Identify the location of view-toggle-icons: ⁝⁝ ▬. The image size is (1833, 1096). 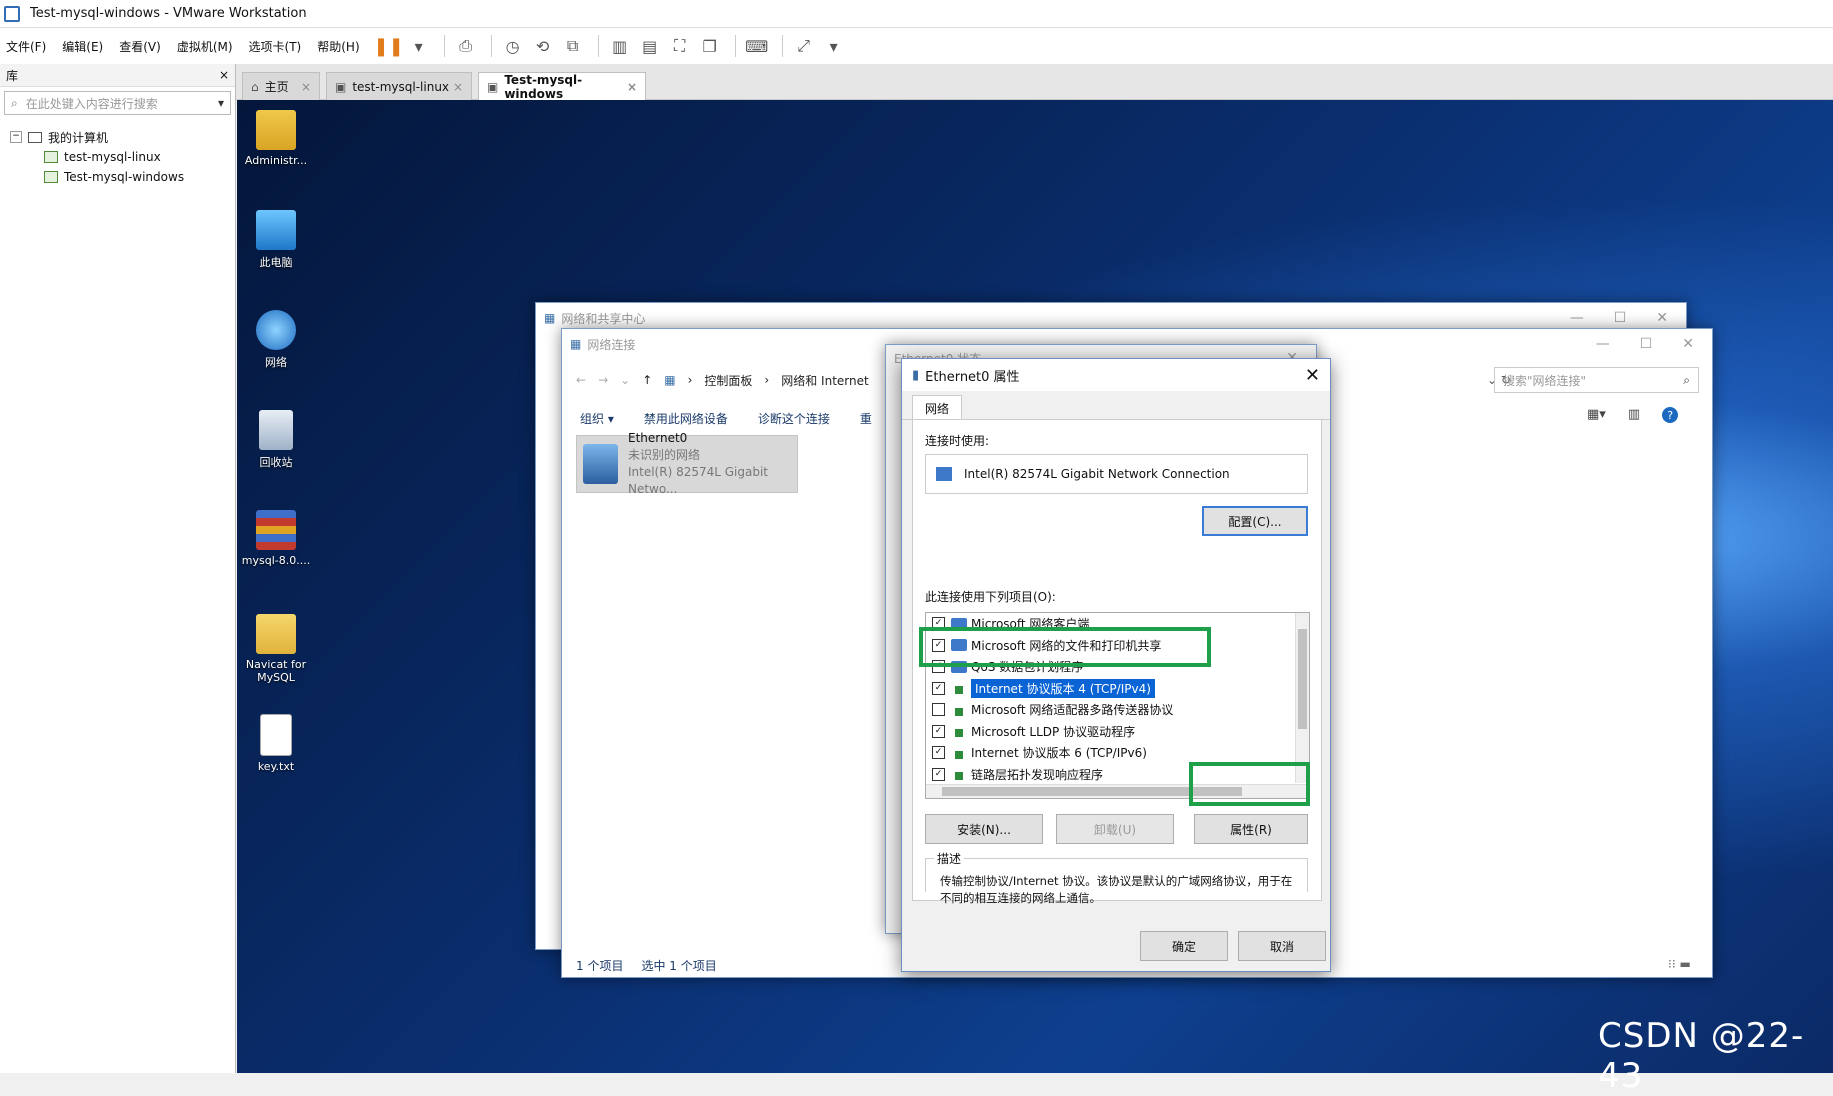
(1679, 964).